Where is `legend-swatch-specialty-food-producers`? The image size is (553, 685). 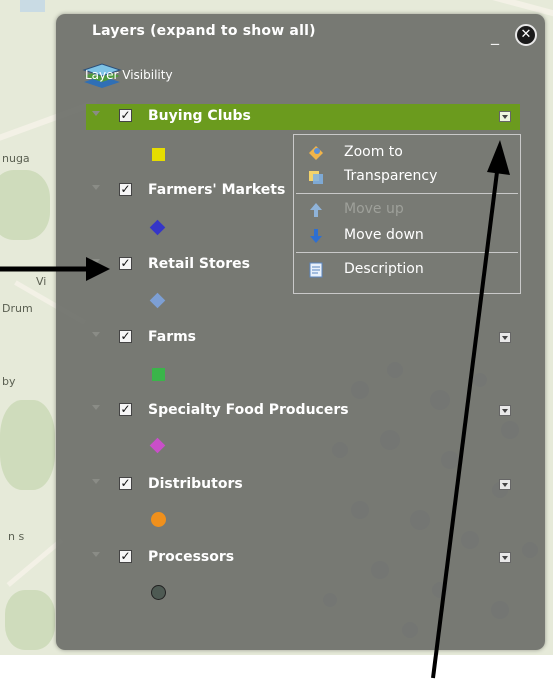
legend-swatch-specialty-food-producers is located at coordinates (157, 445).